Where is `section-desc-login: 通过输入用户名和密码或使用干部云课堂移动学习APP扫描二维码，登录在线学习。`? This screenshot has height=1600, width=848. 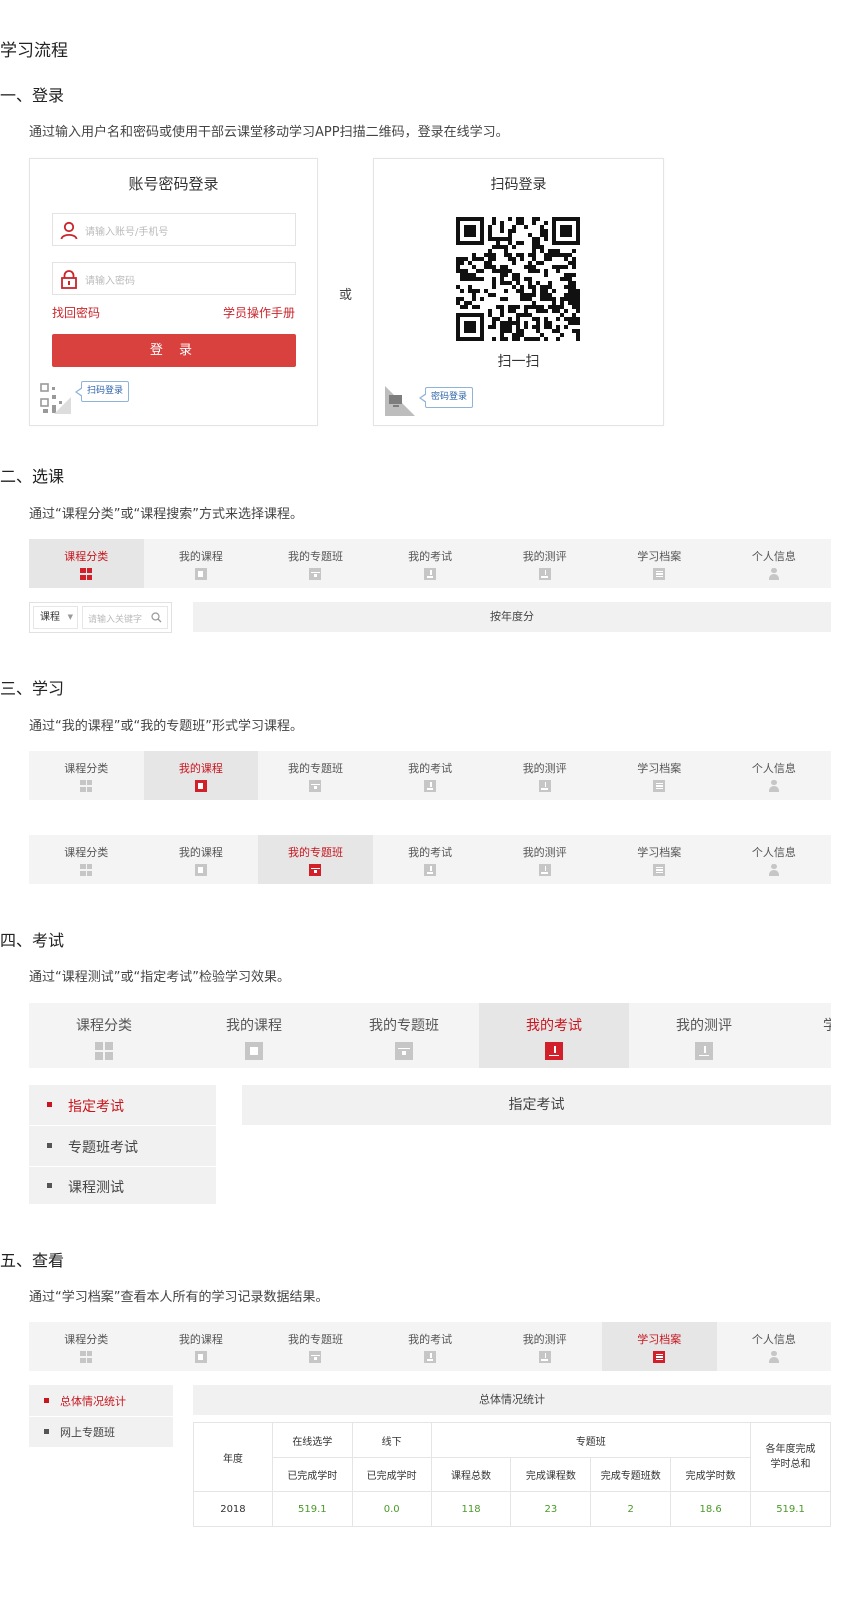 section-desc-login: 通过输入用户名和密码或使用干部云课堂移动学习APP扫描二维码，登录在线学习。 is located at coordinates (269, 132).